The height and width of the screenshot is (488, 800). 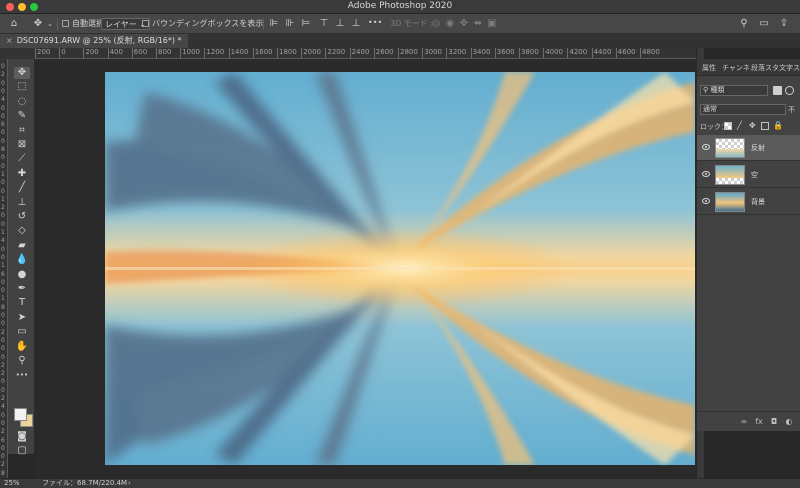 What do you see at coordinates (22, 332) in the screenshot?
I see `rectangle-tool: ▭` at bounding box center [22, 332].